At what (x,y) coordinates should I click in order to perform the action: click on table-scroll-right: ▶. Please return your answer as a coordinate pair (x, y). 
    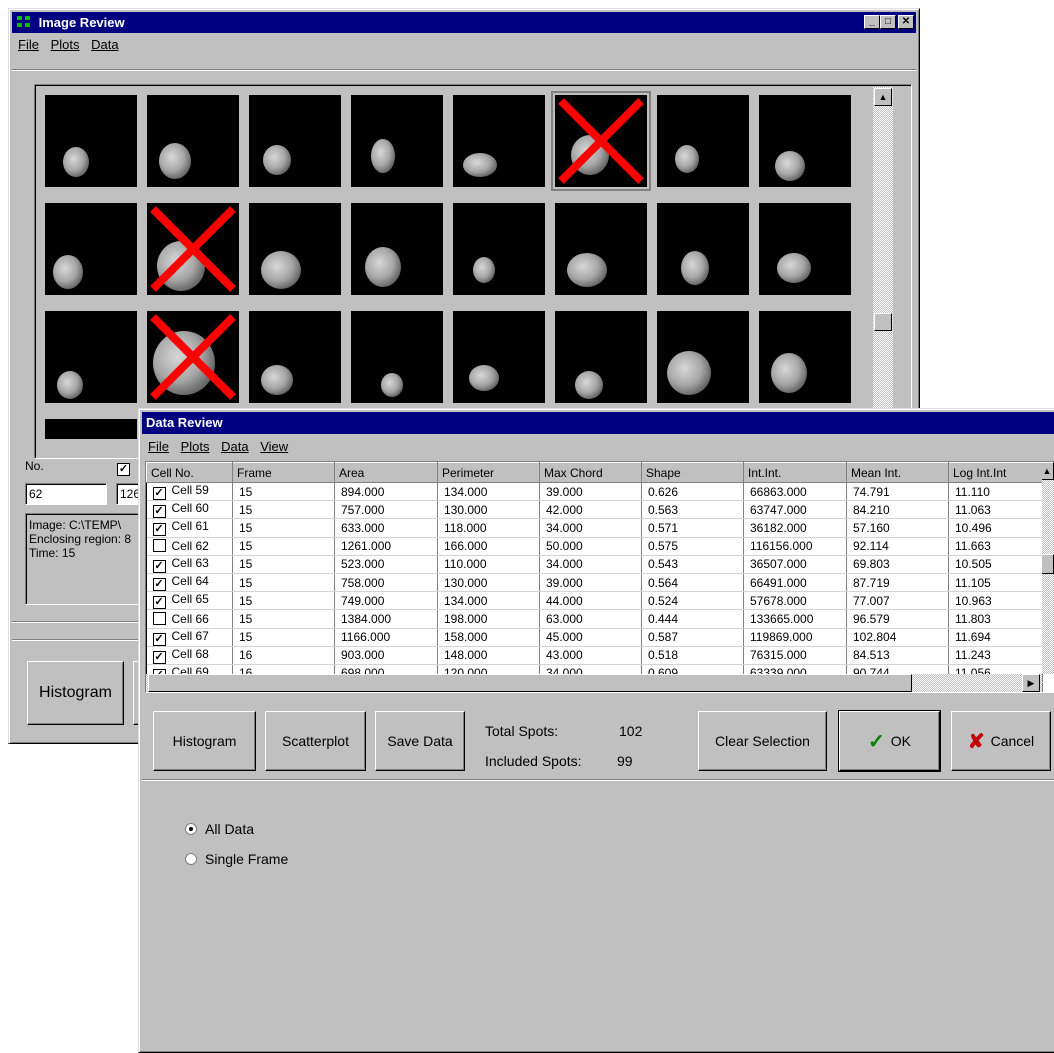
    Looking at the image, I should click on (1031, 683).